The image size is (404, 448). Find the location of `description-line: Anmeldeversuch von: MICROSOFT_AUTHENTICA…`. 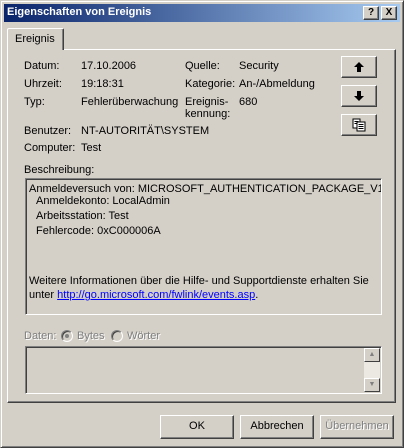

description-line: Anmeldeversuch von: MICROSOFT_AUTHENTICA… is located at coordinates (205, 189).